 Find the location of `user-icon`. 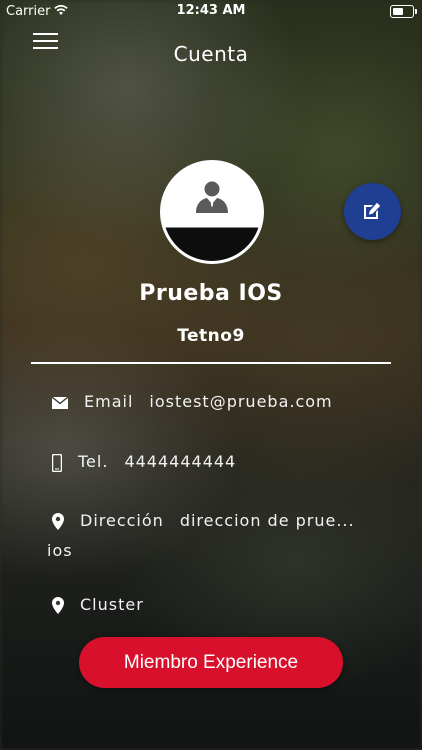

user-icon is located at coordinates (212, 197).